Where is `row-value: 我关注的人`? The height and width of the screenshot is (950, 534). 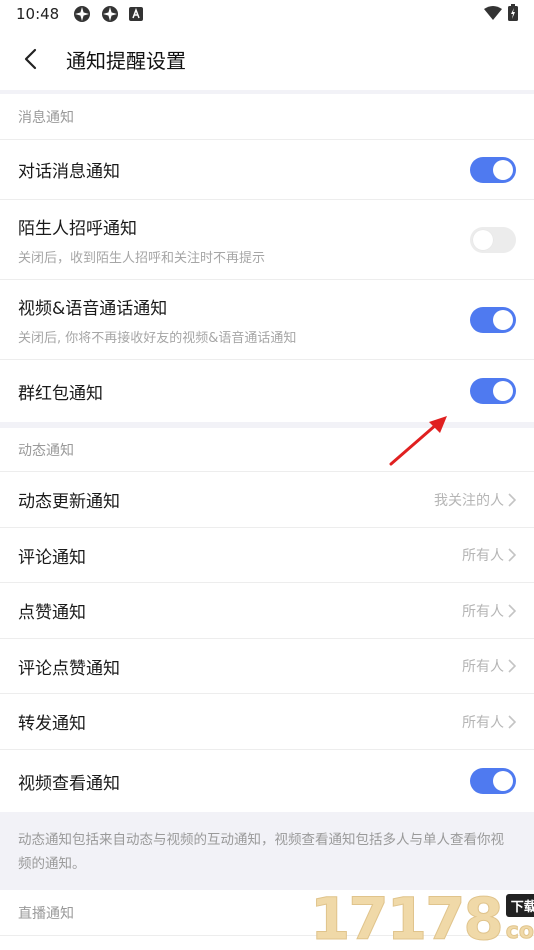
row-value: 我关注的人 is located at coordinates (469, 500).